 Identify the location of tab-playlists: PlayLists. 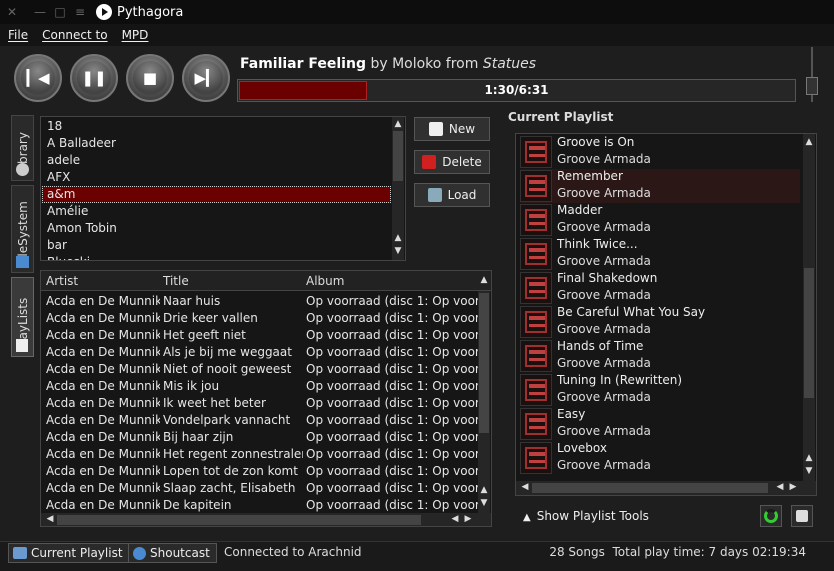
(22, 317).